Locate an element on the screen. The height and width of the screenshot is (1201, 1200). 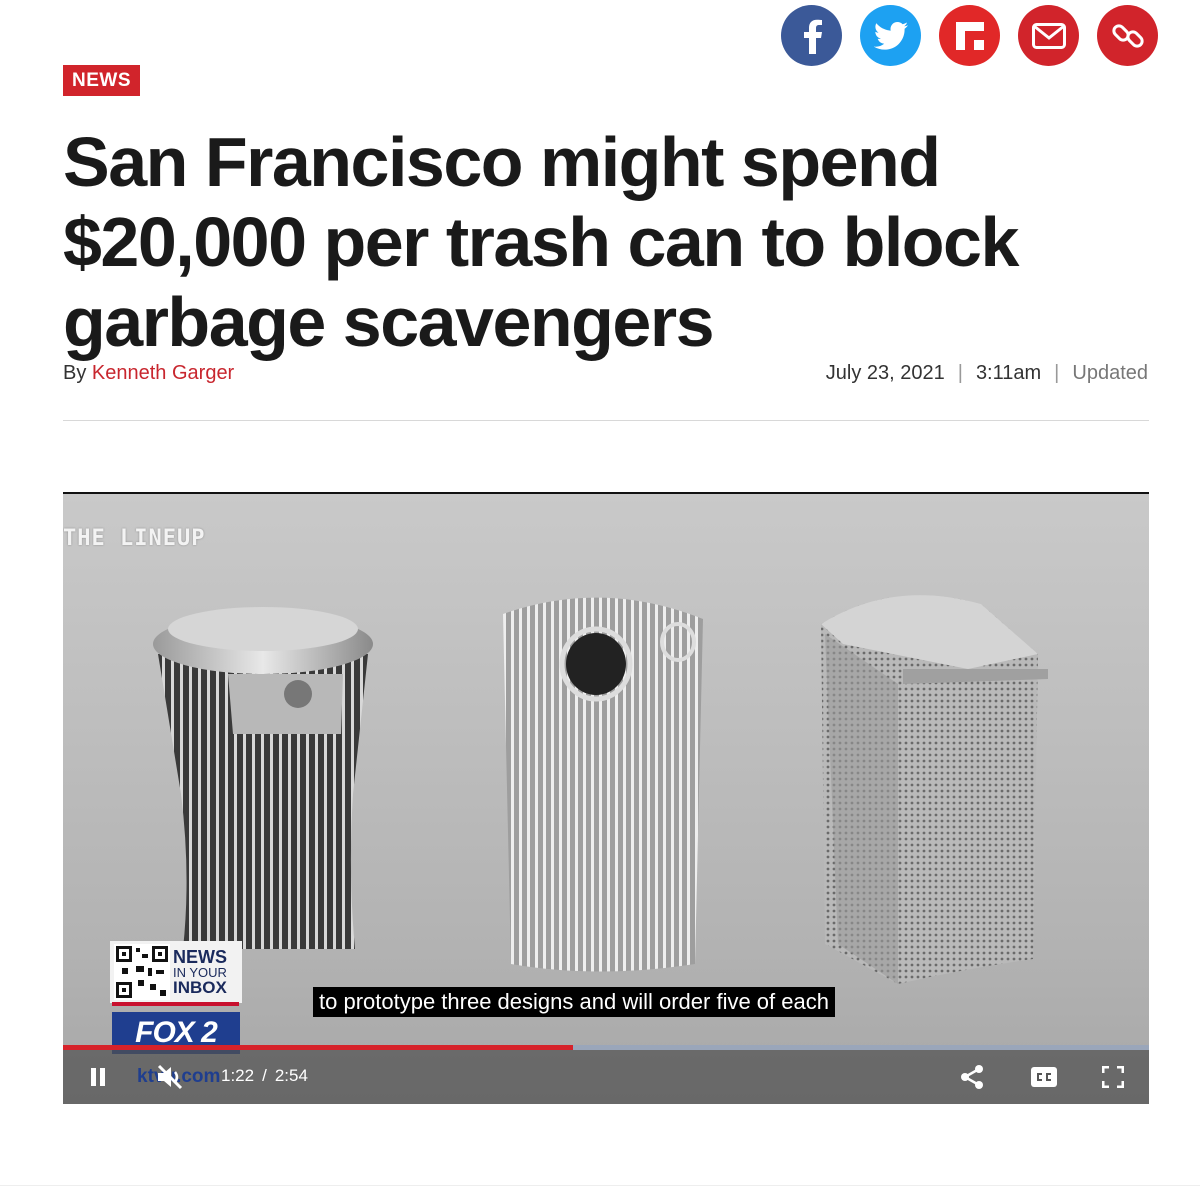
author-link: Kenneth Garger is located at coordinates (163, 373).